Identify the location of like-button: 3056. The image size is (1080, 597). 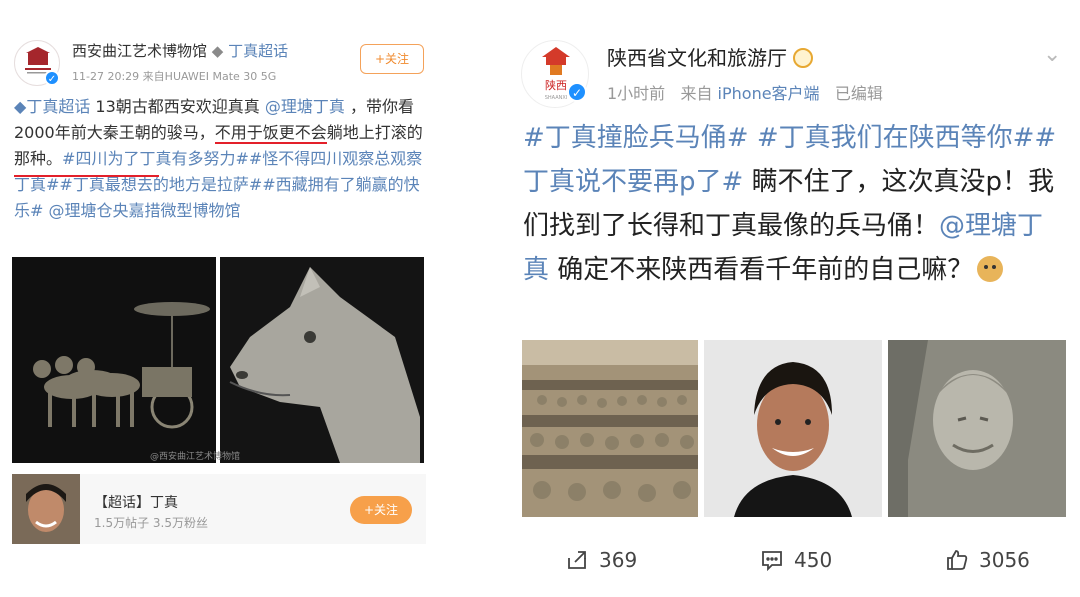
(987, 560).